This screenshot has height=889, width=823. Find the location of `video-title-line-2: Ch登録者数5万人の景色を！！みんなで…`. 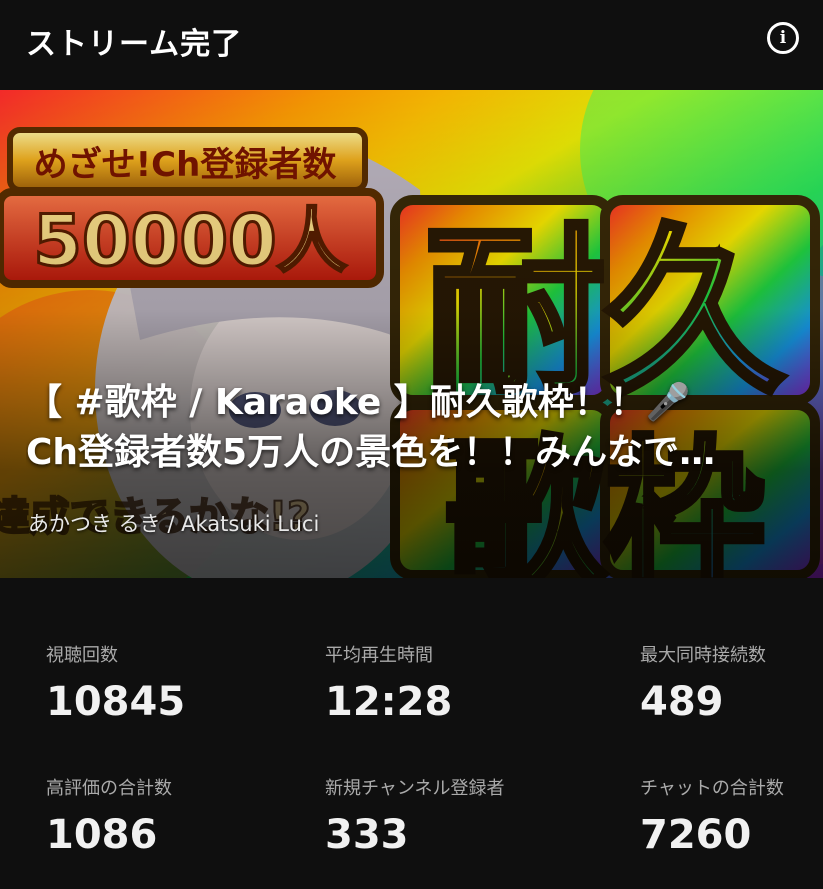

video-title-line-2: Ch登録者数5万人の景色を！！みんなで… is located at coordinates (371, 452).